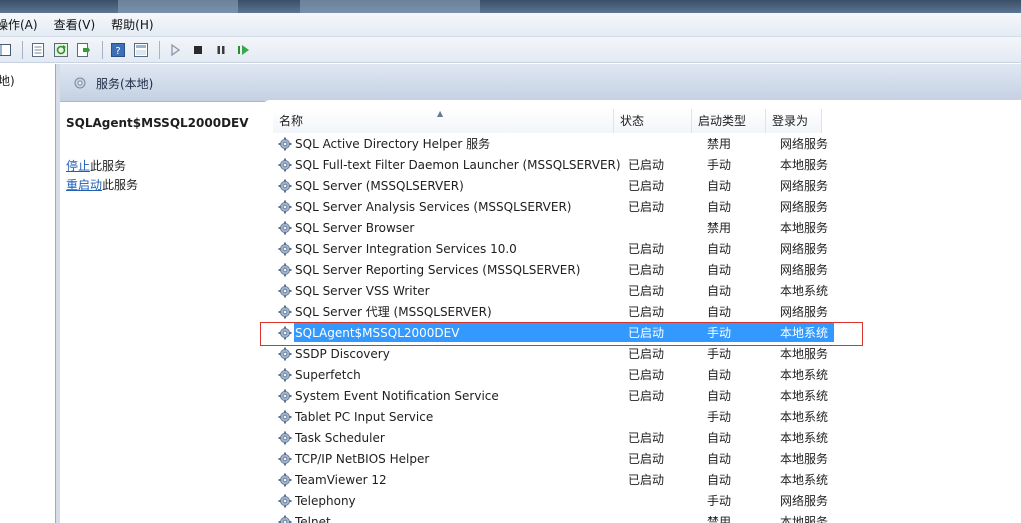  I want to click on column-header-name: ▲ 名称, so click(443, 121).